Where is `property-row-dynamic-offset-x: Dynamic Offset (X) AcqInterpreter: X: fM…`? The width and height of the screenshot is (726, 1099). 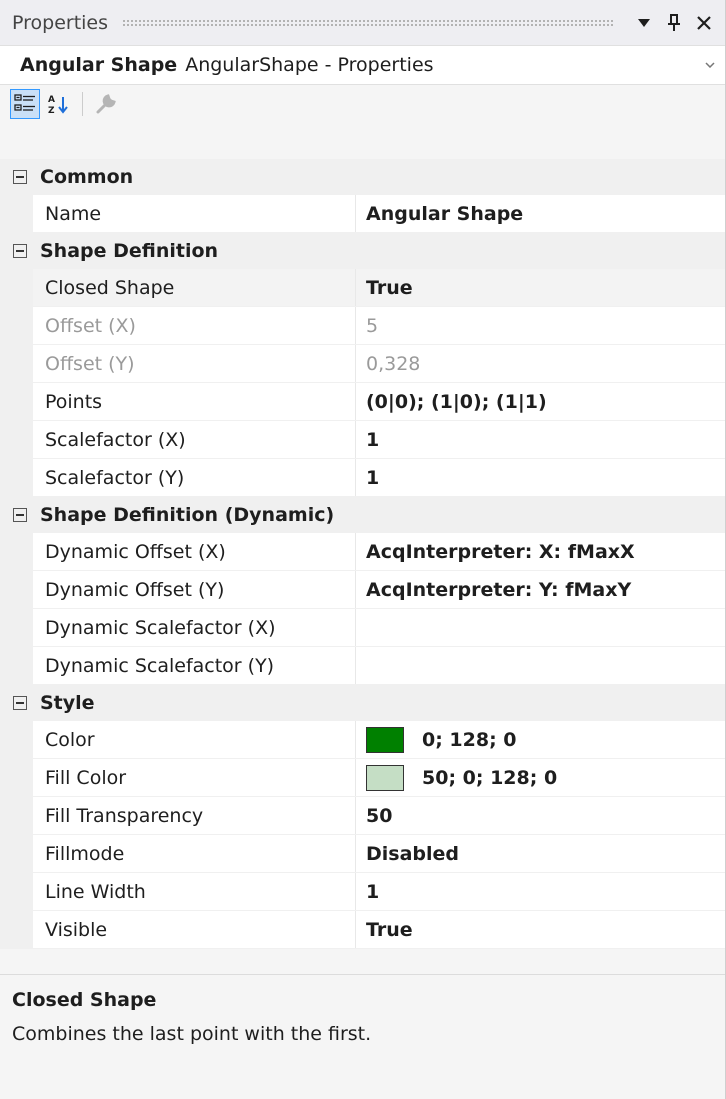
property-row-dynamic-offset-x: Dynamic Offset (X) AcqInterpreter: X: fM… is located at coordinates (362, 552).